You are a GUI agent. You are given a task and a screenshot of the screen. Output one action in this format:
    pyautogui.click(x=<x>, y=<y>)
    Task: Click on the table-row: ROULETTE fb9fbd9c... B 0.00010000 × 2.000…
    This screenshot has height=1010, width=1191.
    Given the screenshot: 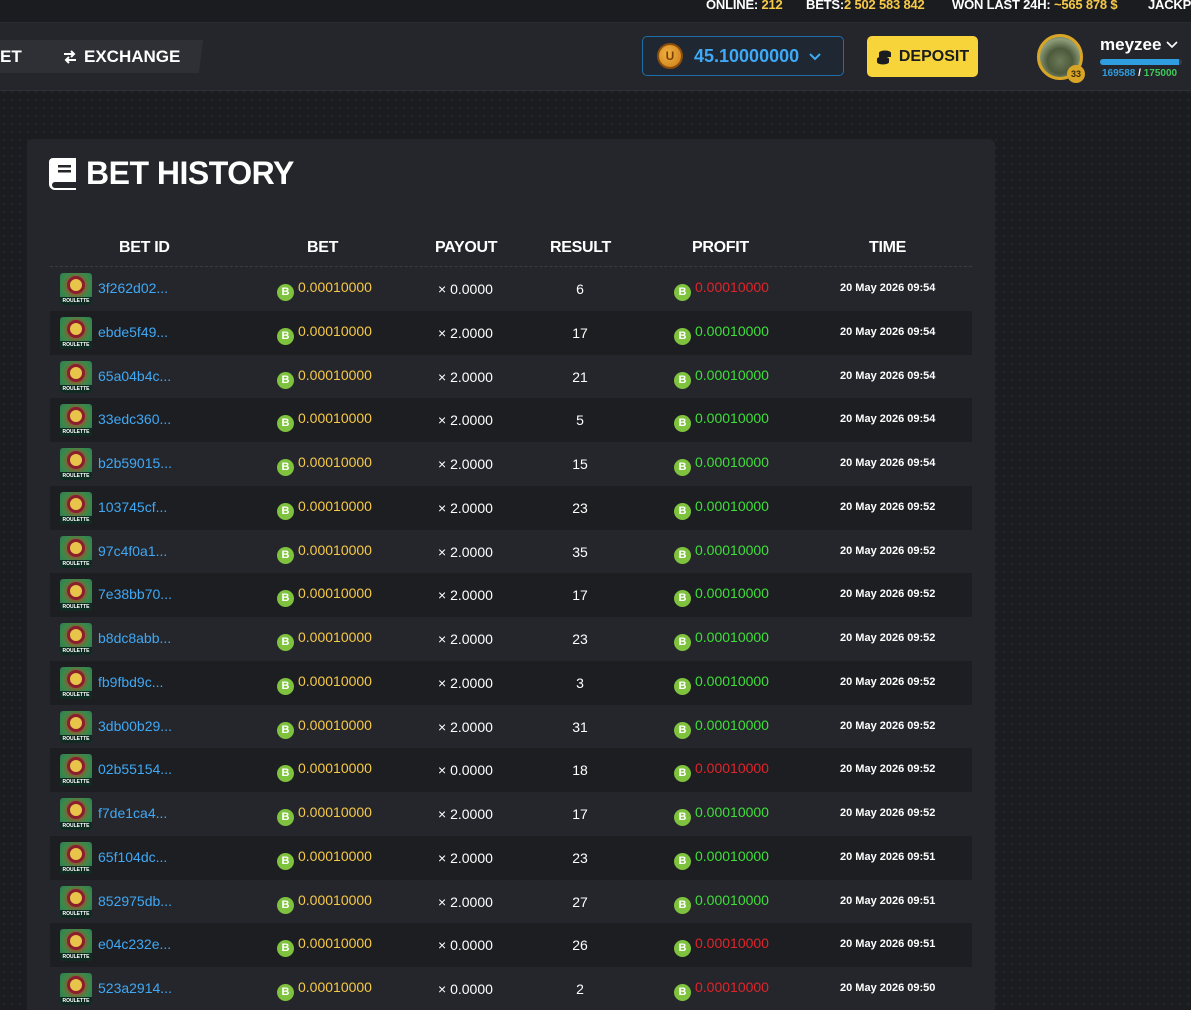 What is the action you would take?
    pyautogui.click(x=511, y=682)
    